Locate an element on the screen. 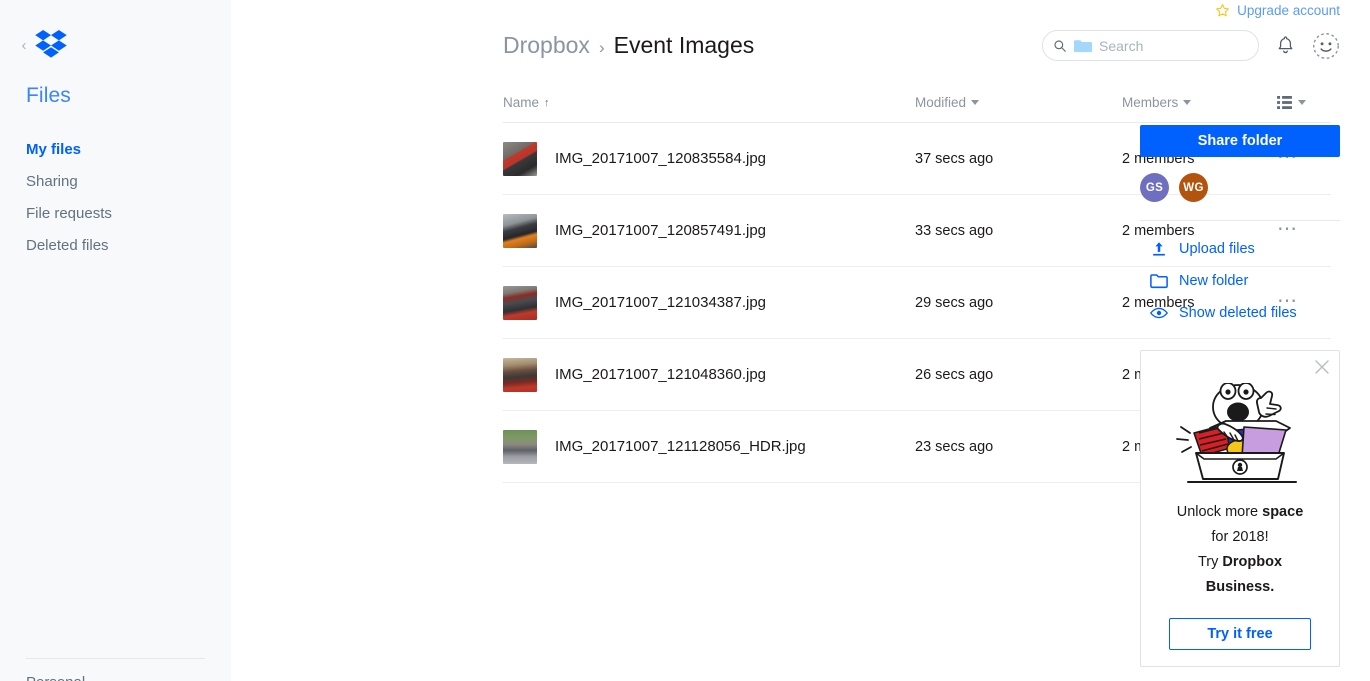  bell-icon is located at coordinates (1285, 45).